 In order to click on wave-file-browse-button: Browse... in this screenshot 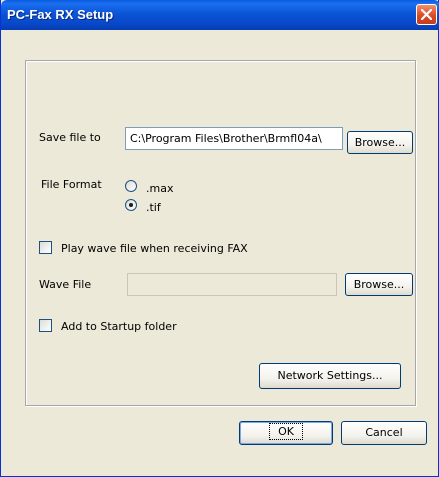, I will do `click(379, 284)`.